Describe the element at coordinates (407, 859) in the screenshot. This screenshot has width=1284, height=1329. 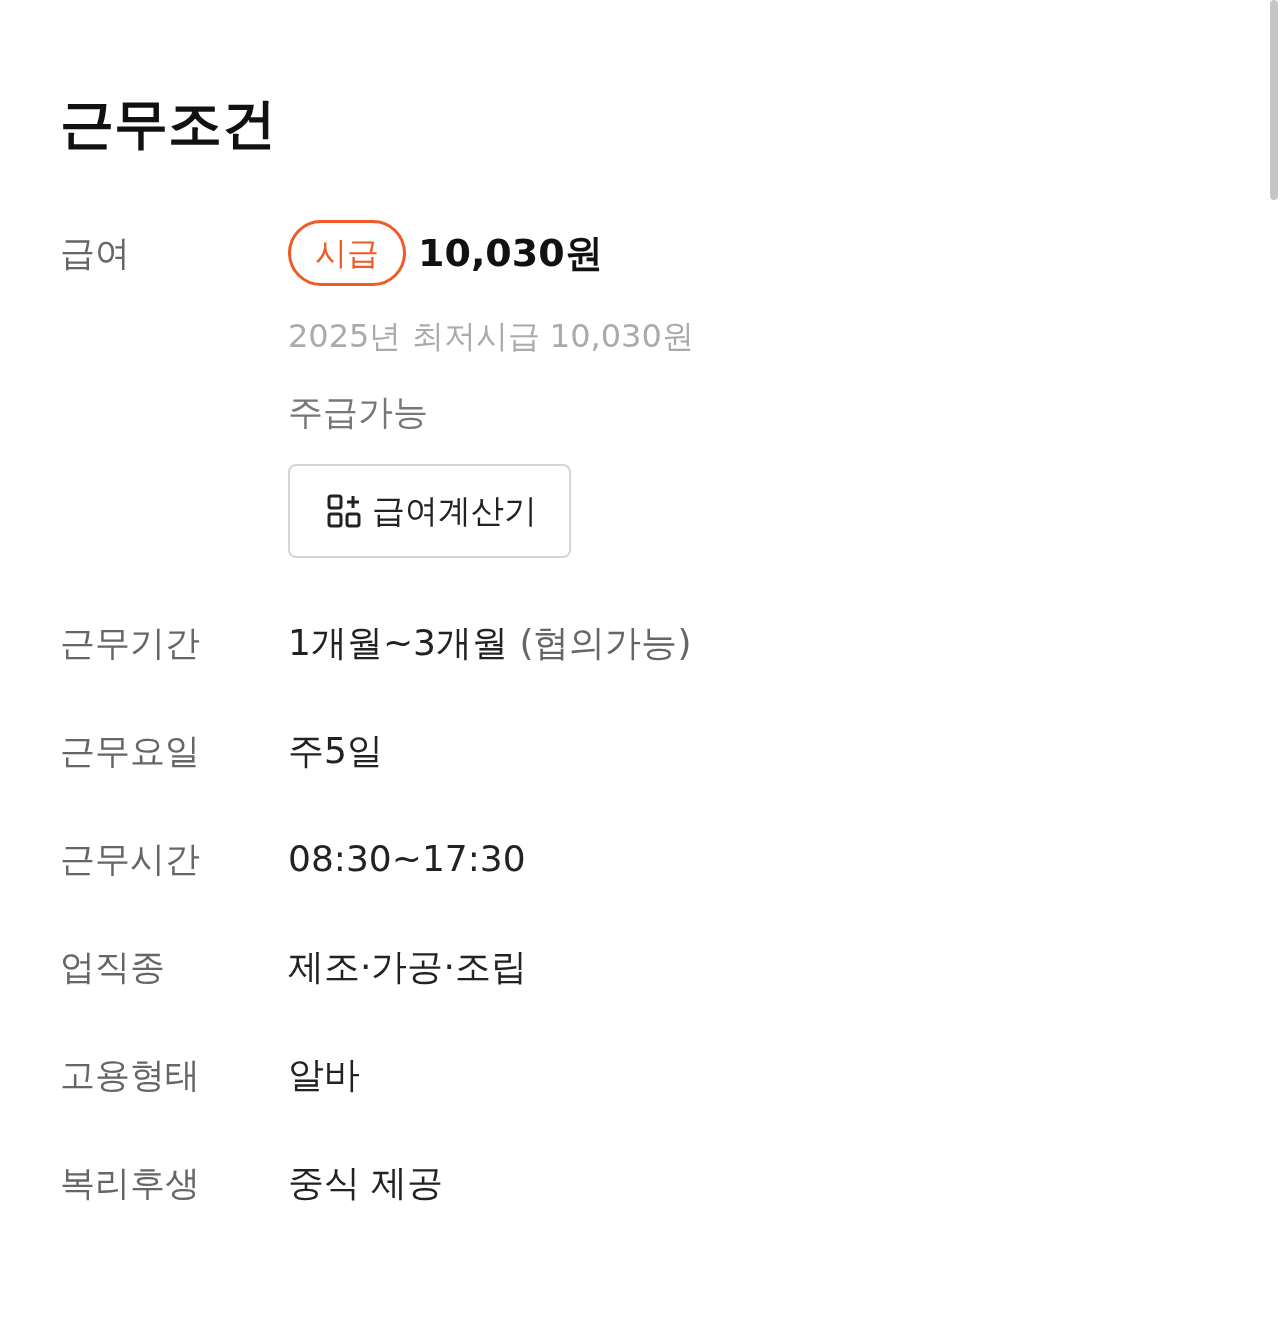
I see `row-value: 08:30~17:30` at that location.